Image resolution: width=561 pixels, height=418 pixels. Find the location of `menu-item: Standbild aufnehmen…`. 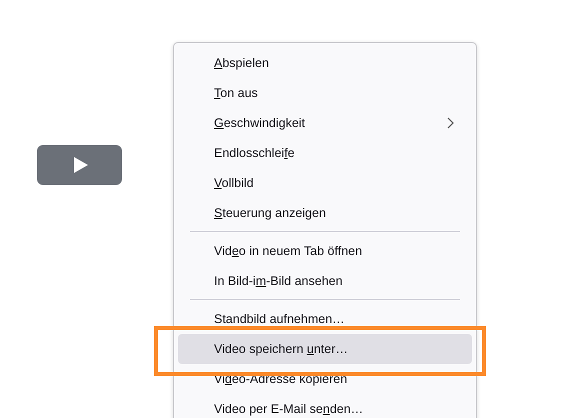

menu-item: Standbild aufnehmen… is located at coordinates (325, 319).